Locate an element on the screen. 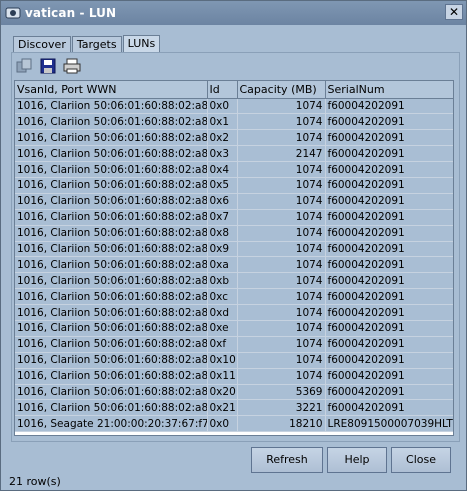 The image size is (467, 491). cell-capacity: 2147 is located at coordinates (281, 154).